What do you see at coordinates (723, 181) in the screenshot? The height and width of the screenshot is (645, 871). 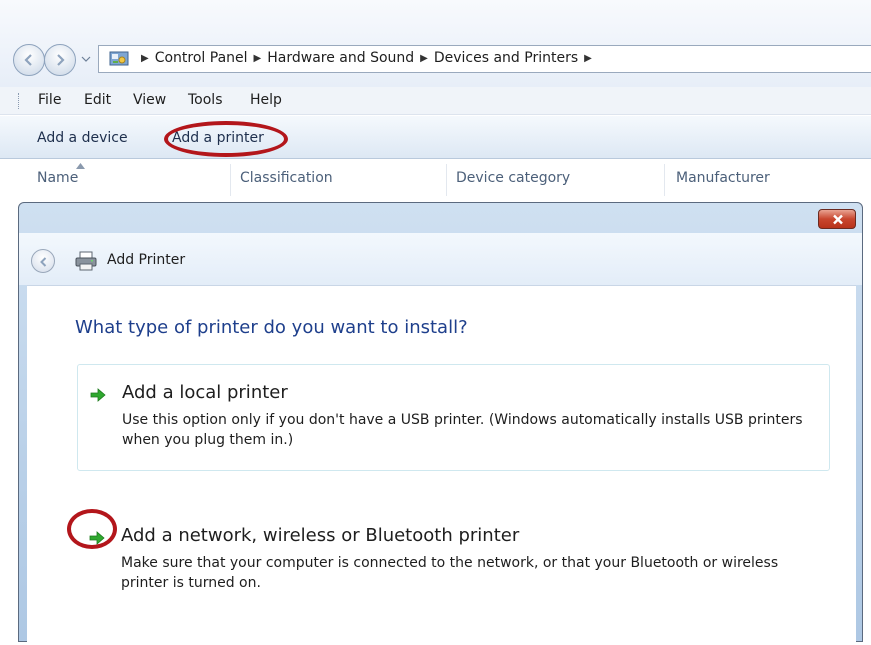 I see `column-manufacturer: Manufacturer` at bounding box center [723, 181].